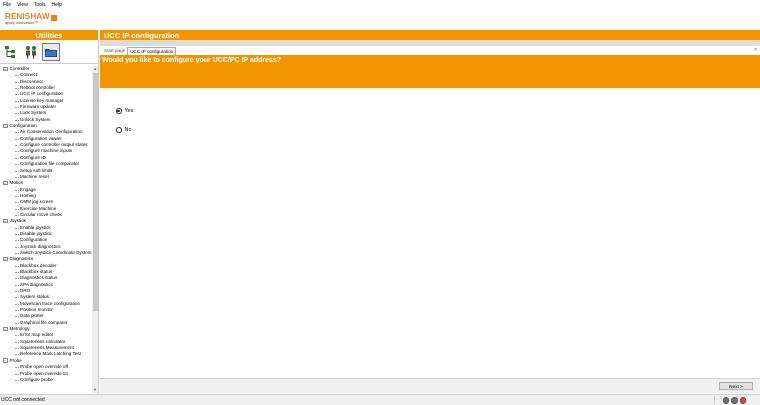 The width and height of the screenshot is (760, 405). Describe the element at coordinates (40, 246) in the screenshot. I see `tree-item-label: Joystick diagnostics` at that location.